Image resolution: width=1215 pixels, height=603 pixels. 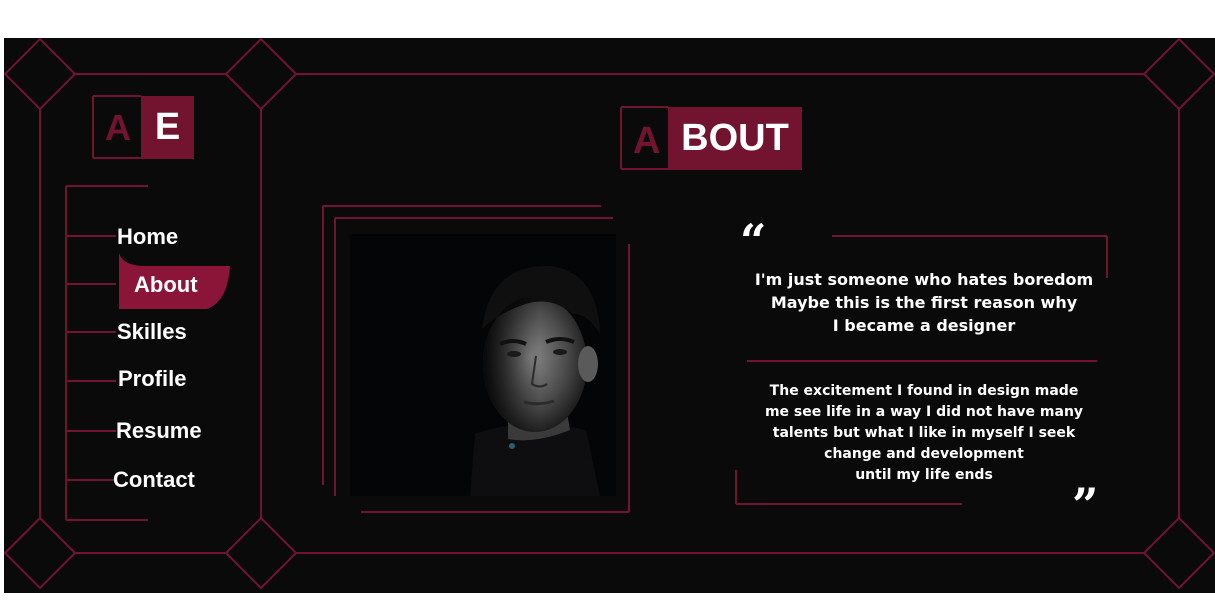 I want to click on corner-diamond-bottom-right, so click(x=1178, y=553).